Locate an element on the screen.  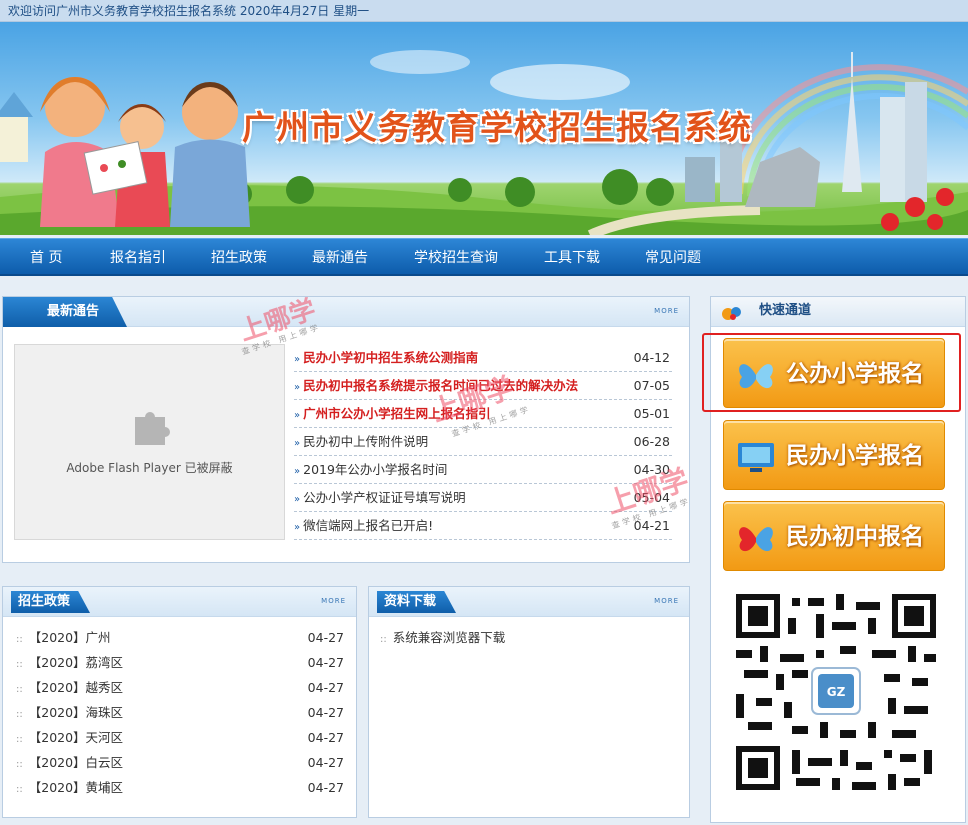
private-junior-registration-button: 民办初中报名 is located at coordinates (834, 536).